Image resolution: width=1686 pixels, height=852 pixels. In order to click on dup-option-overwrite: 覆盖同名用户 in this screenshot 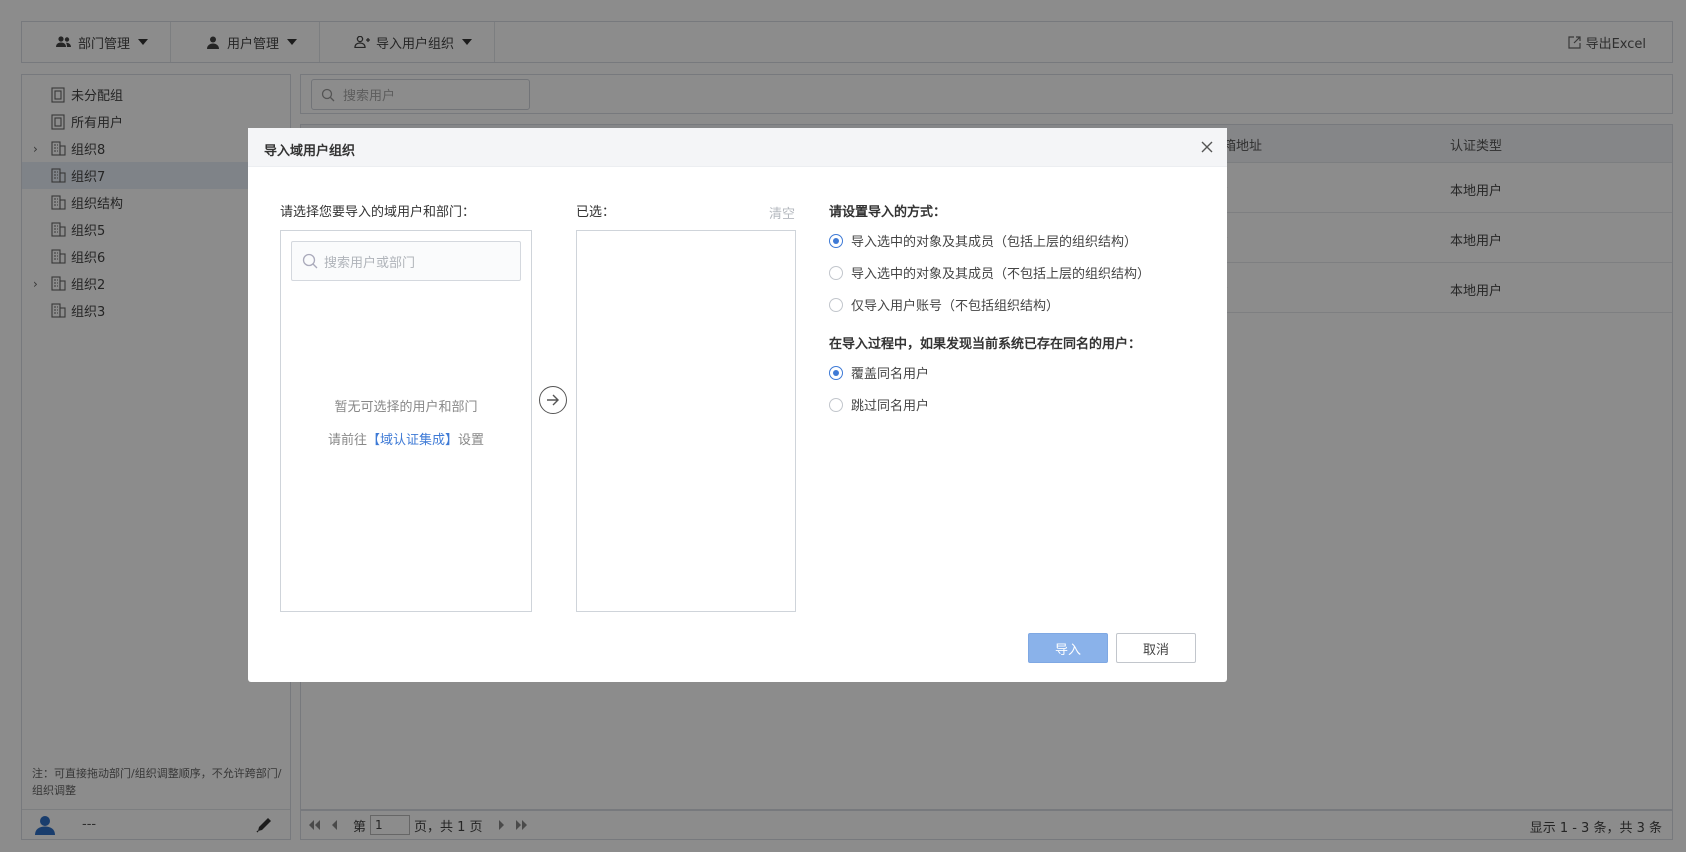, I will do `click(879, 372)`.